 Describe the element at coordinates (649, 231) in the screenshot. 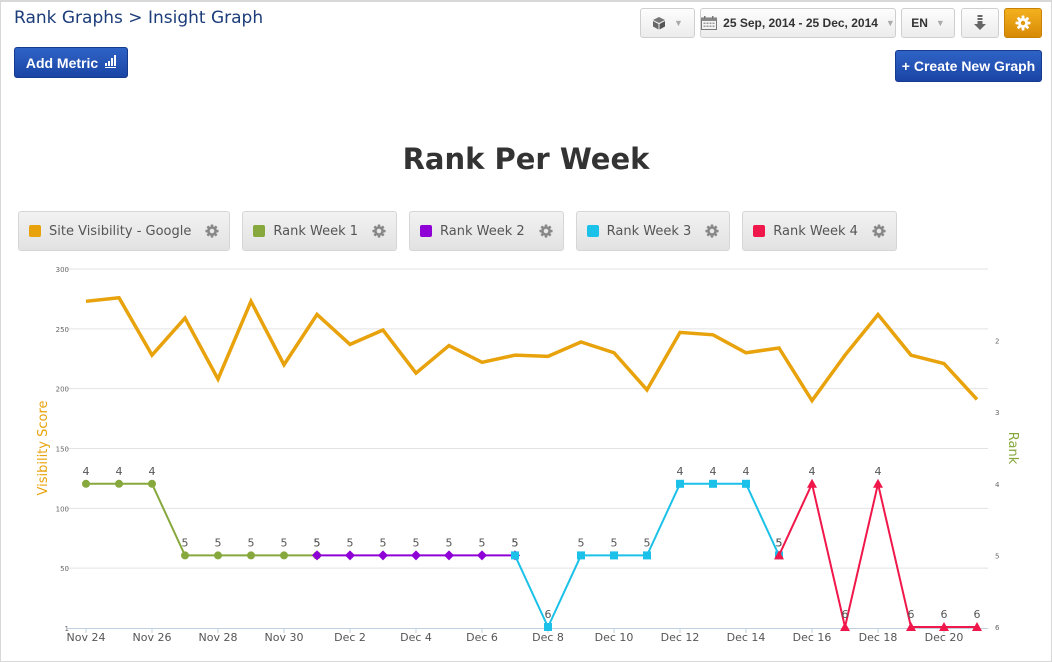

I see `legend-label: Rank Week 3` at that location.